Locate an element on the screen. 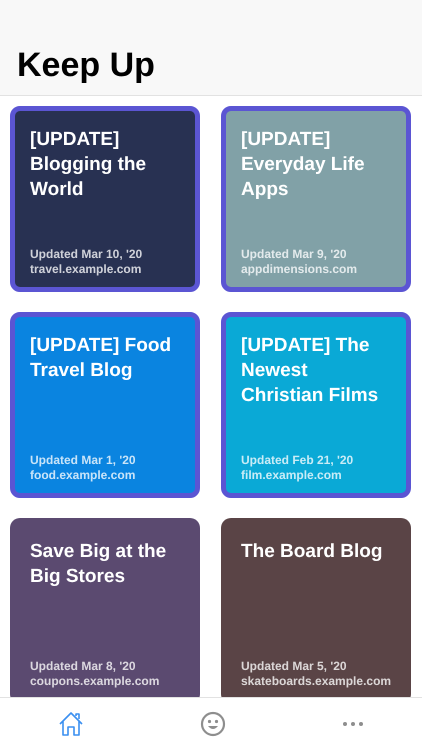 This screenshot has height=750, width=422. updated-date: Updated Feb 21, '20 is located at coordinates (297, 460).